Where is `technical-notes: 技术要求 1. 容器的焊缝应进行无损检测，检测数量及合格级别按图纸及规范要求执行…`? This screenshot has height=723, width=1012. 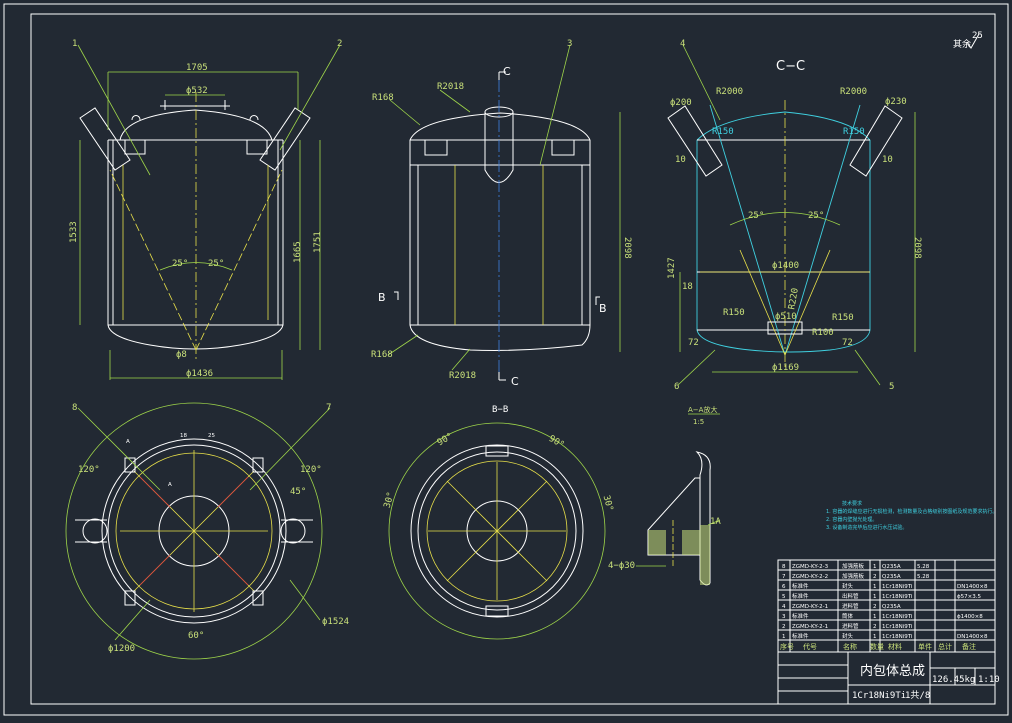
technical-notes: 技术要求 1. 容器的焊缝应进行无损检测，检测数量及合格级别按图纸及规范要求执行… is located at coordinates (911, 515).